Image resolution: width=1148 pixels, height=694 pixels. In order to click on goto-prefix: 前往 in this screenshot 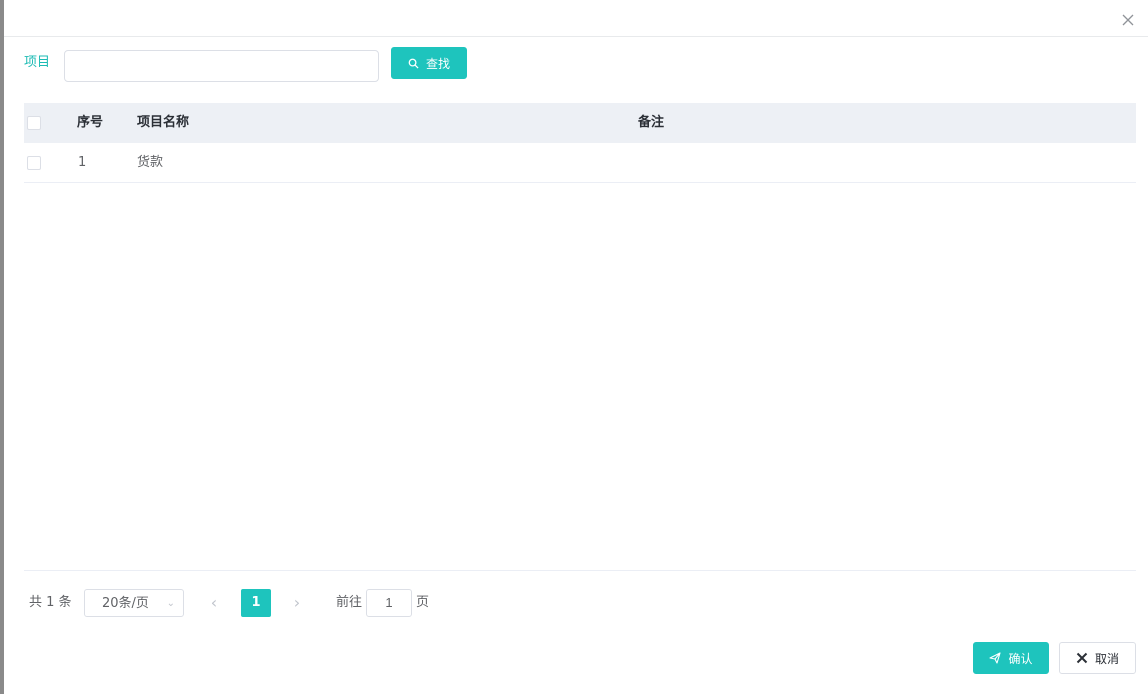, I will do `click(349, 602)`.